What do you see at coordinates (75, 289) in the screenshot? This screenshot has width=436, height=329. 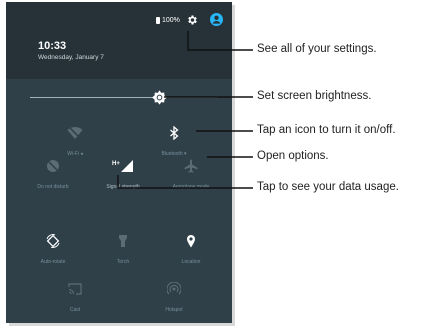 I see `cast-icon` at bounding box center [75, 289].